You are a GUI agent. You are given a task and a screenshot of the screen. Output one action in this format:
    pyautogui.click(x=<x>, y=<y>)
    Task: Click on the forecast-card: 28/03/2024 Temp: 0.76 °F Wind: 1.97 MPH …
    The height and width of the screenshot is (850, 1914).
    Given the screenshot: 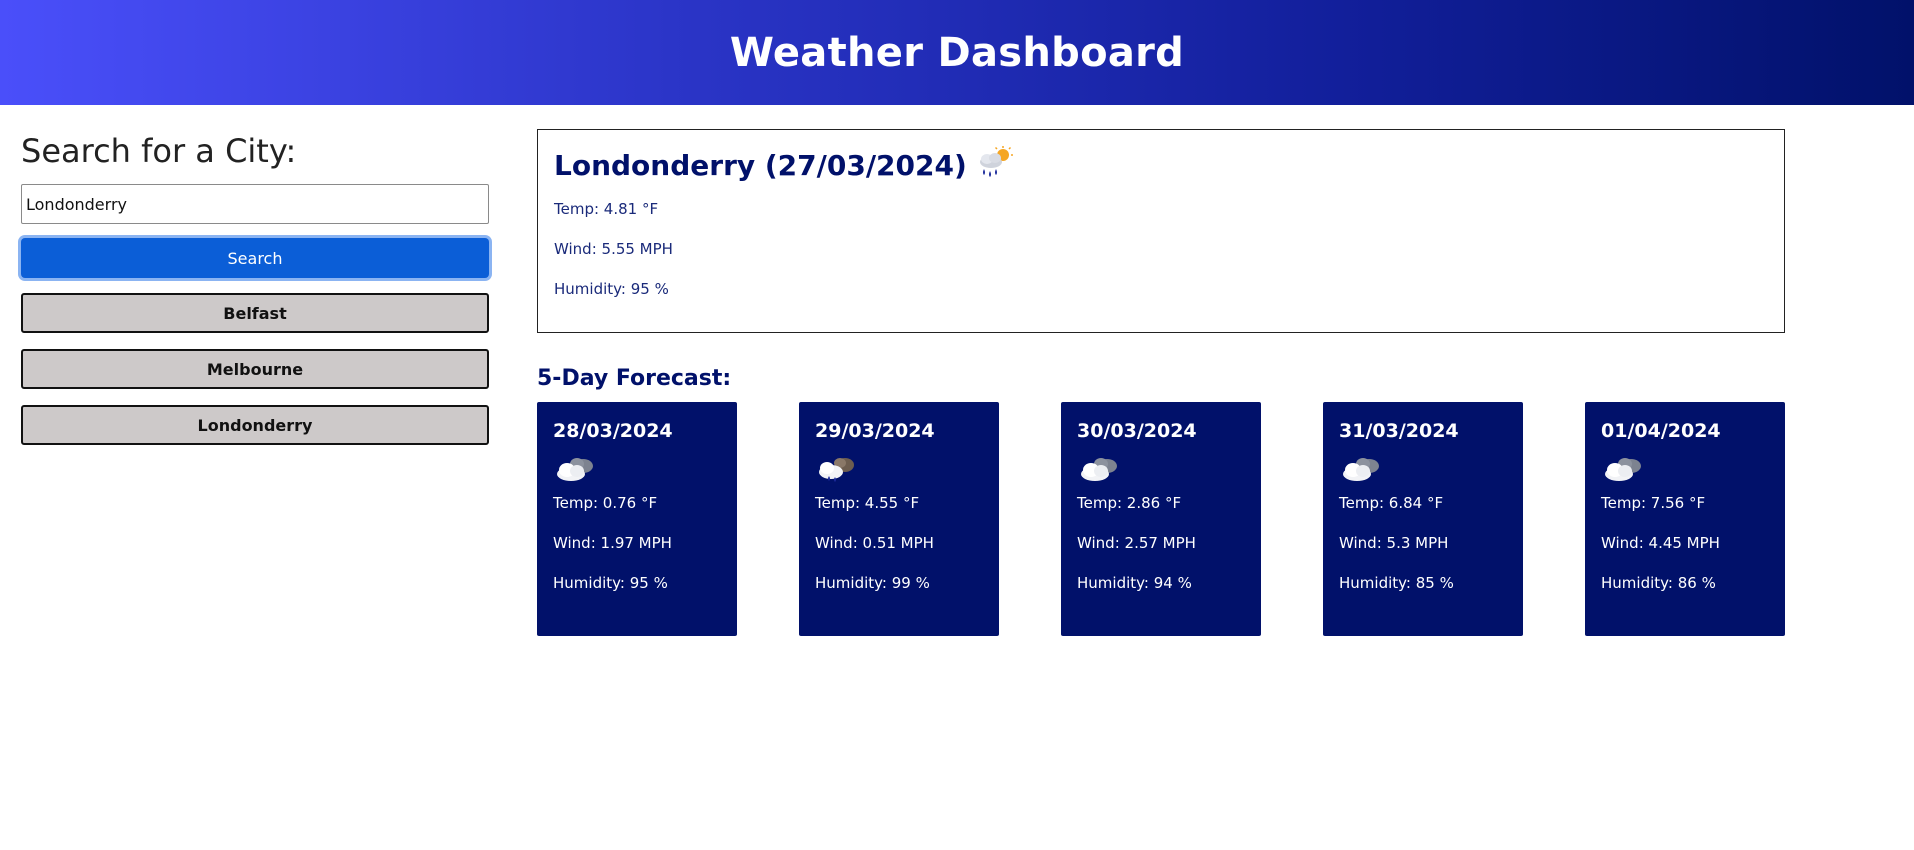 What is the action you would take?
    pyautogui.click(x=637, y=519)
    